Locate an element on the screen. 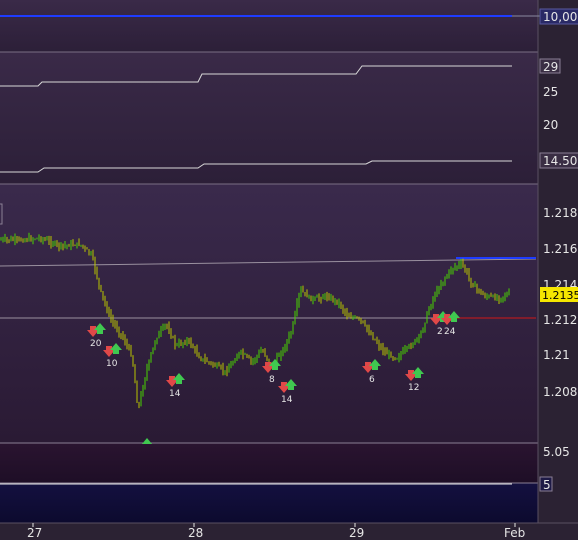  tick-label: 1.216 is located at coordinates (560, 249).